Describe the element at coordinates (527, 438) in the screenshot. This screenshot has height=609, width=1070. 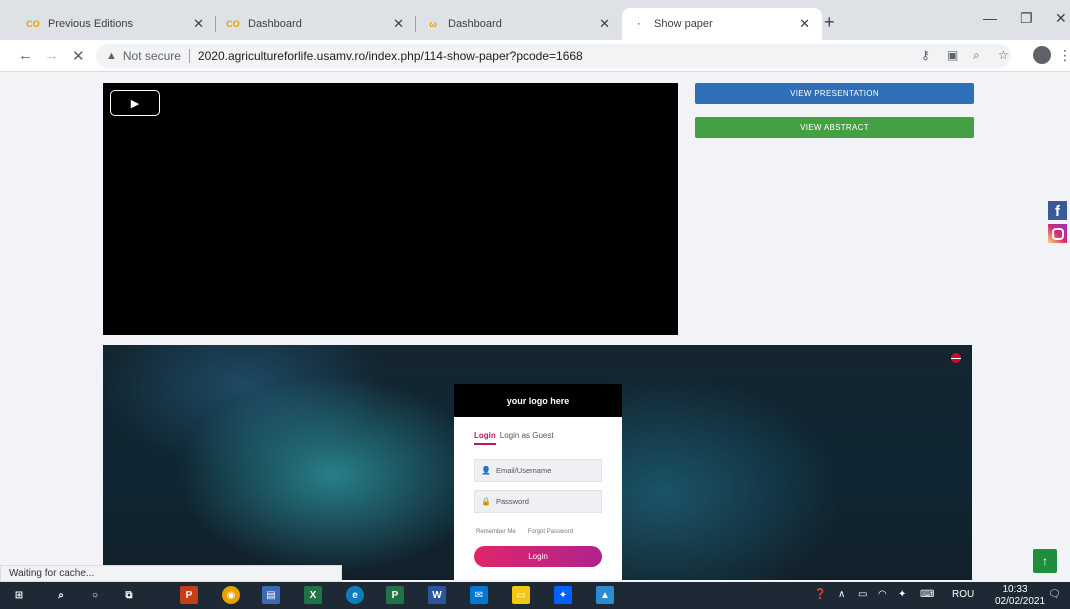
I see `tab-login-guest: Login as Guest` at that location.